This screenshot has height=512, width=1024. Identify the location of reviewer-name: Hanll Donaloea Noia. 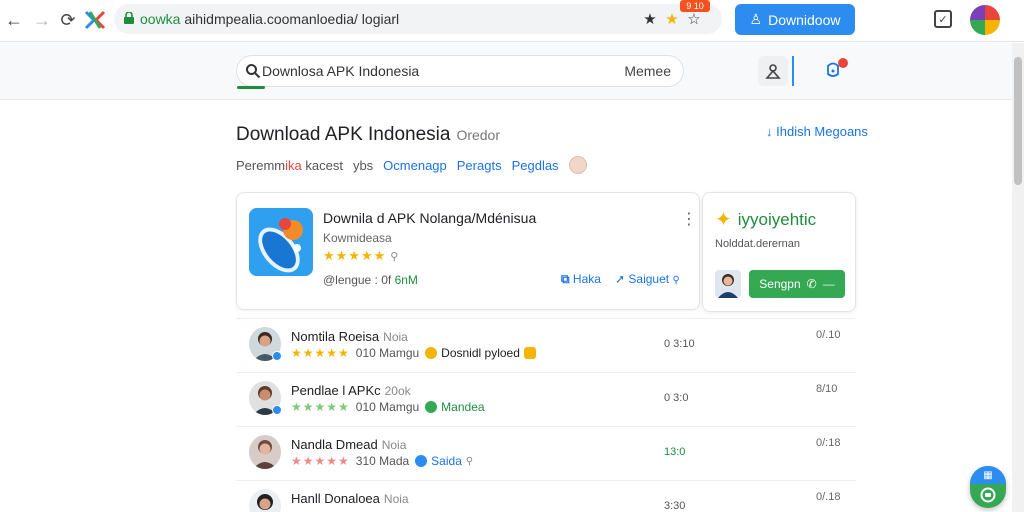
(350, 498).